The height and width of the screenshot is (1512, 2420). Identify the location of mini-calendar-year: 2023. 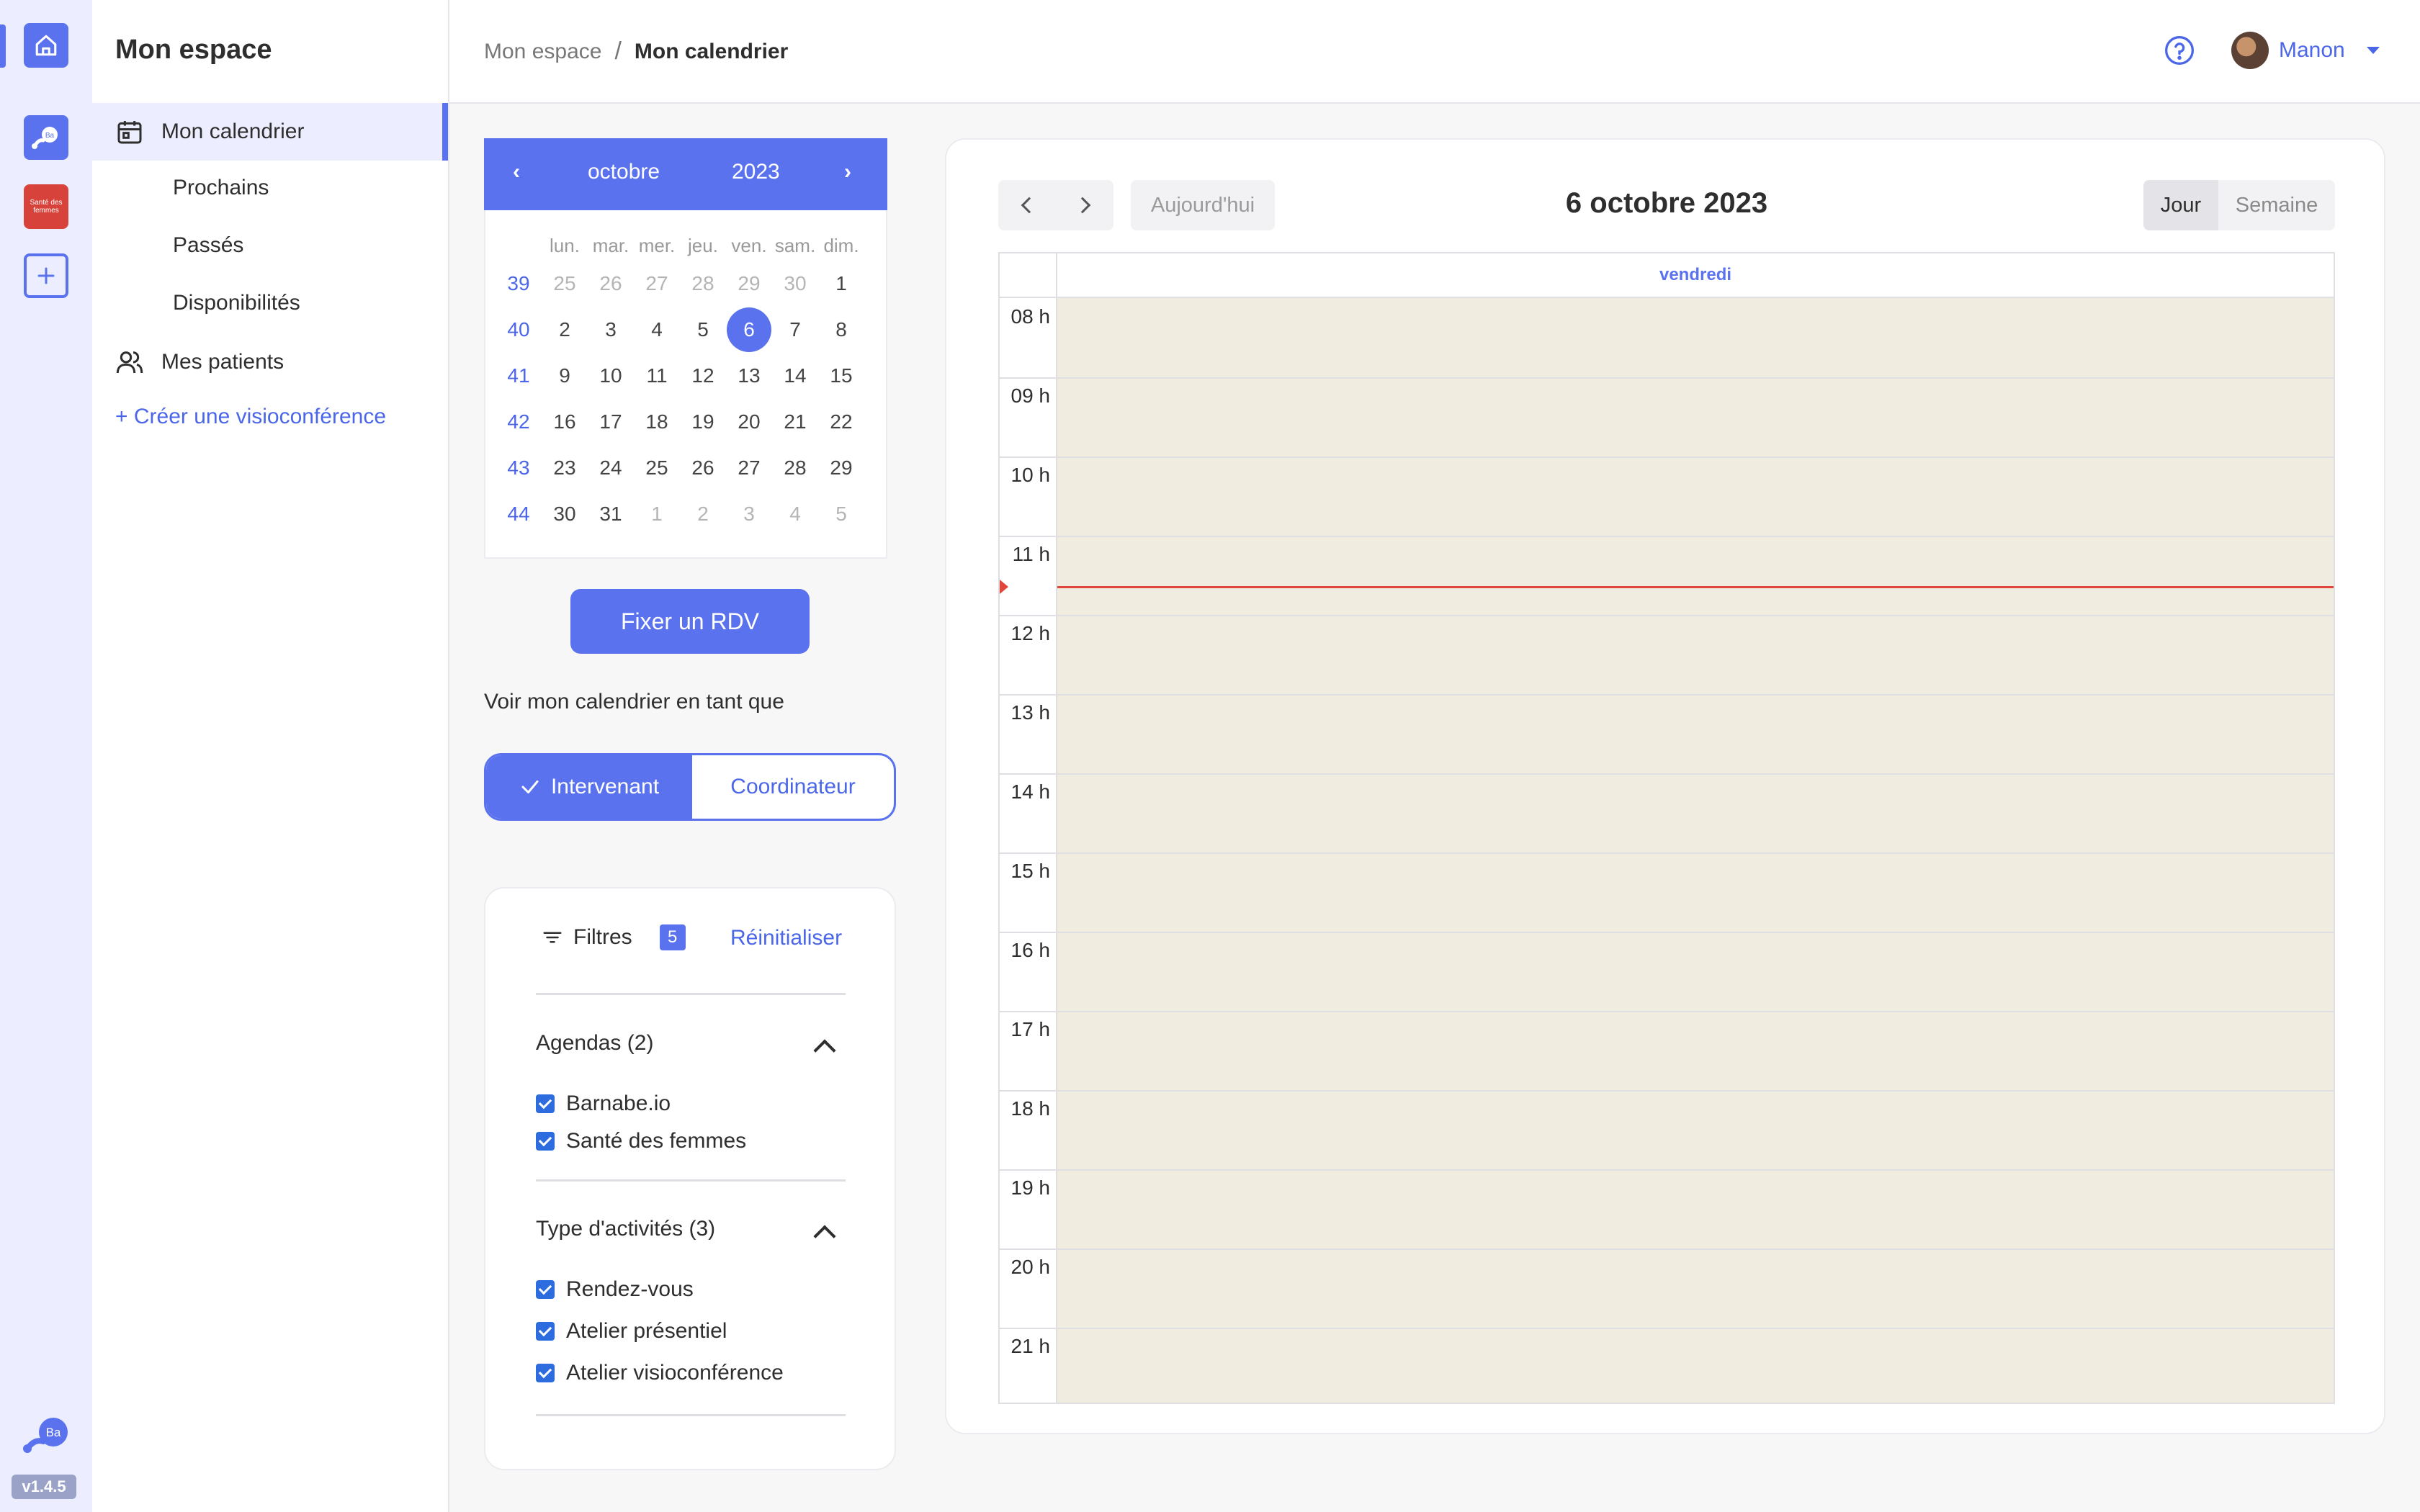
(756, 172).